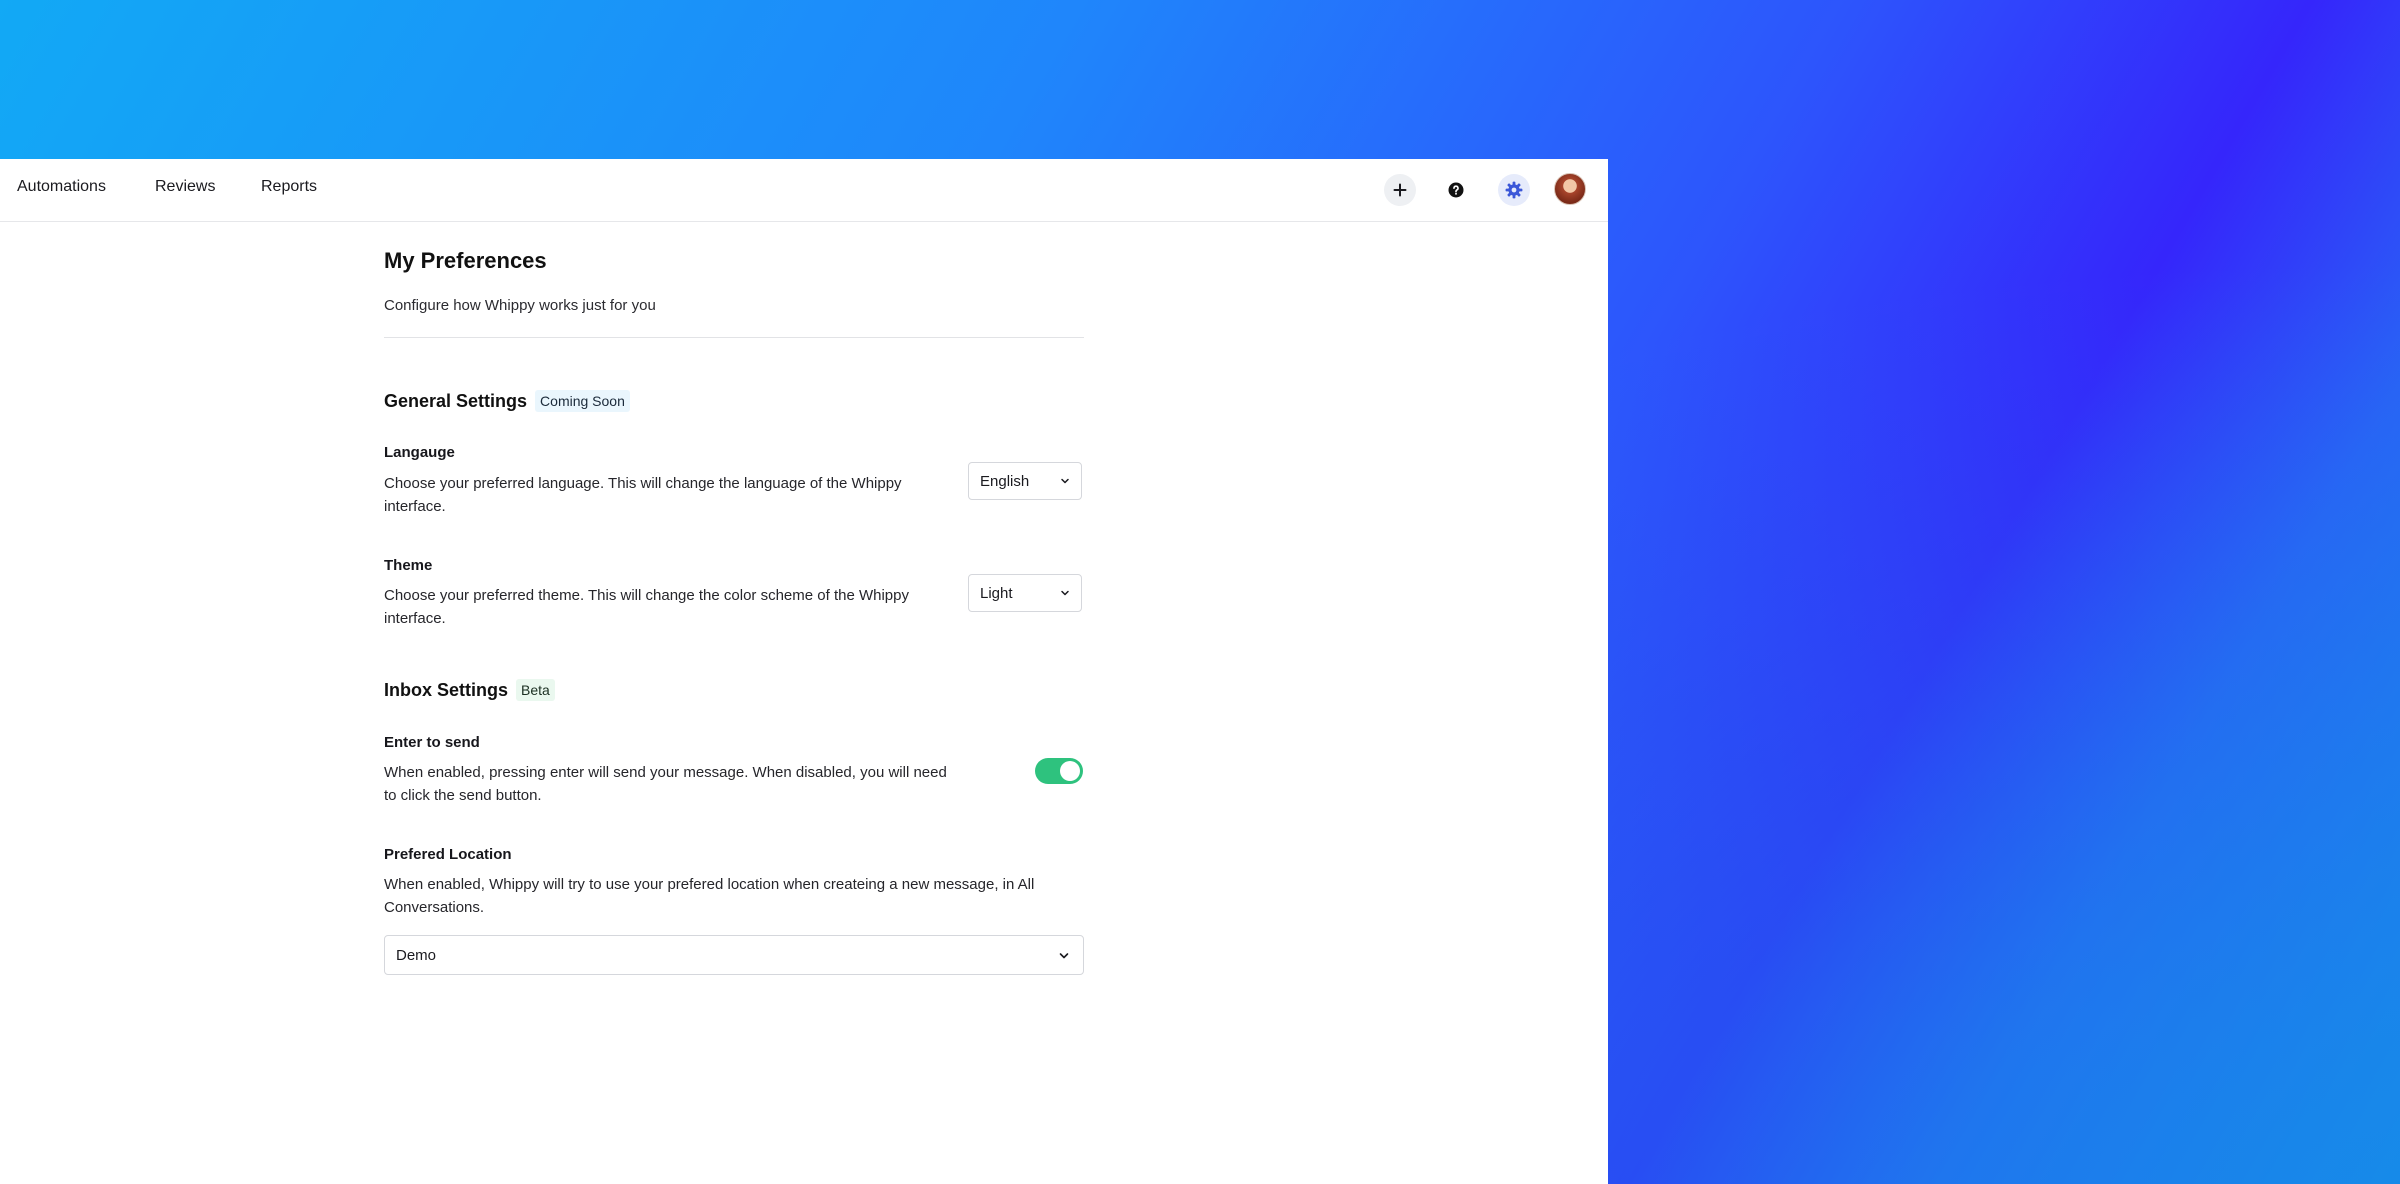 Image resolution: width=2400 pixels, height=1184 pixels. I want to click on plus-icon, so click(1400, 190).